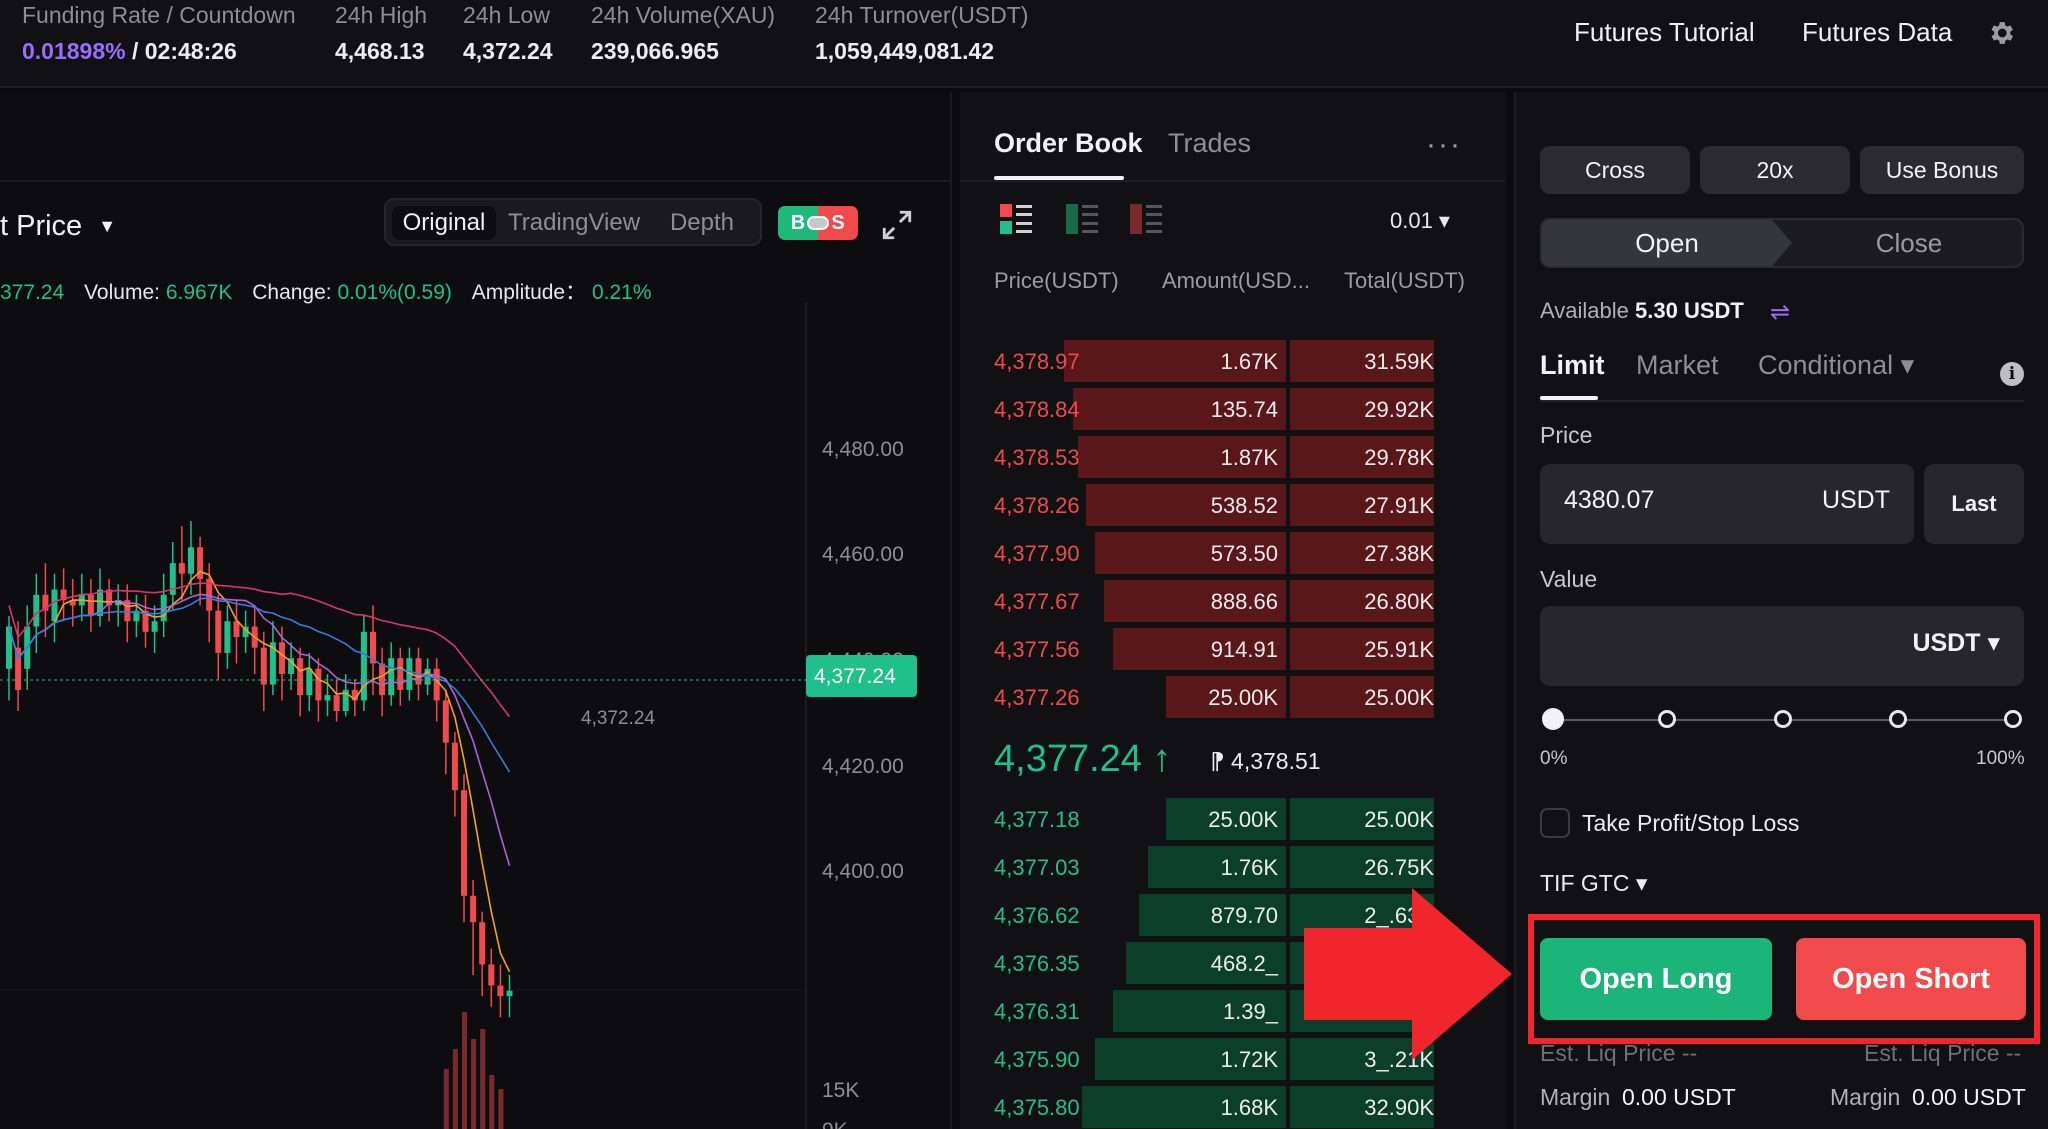  Describe the element at coordinates (1399, 1107) in the screenshot. I see `row-total: 32.90K` at that location.